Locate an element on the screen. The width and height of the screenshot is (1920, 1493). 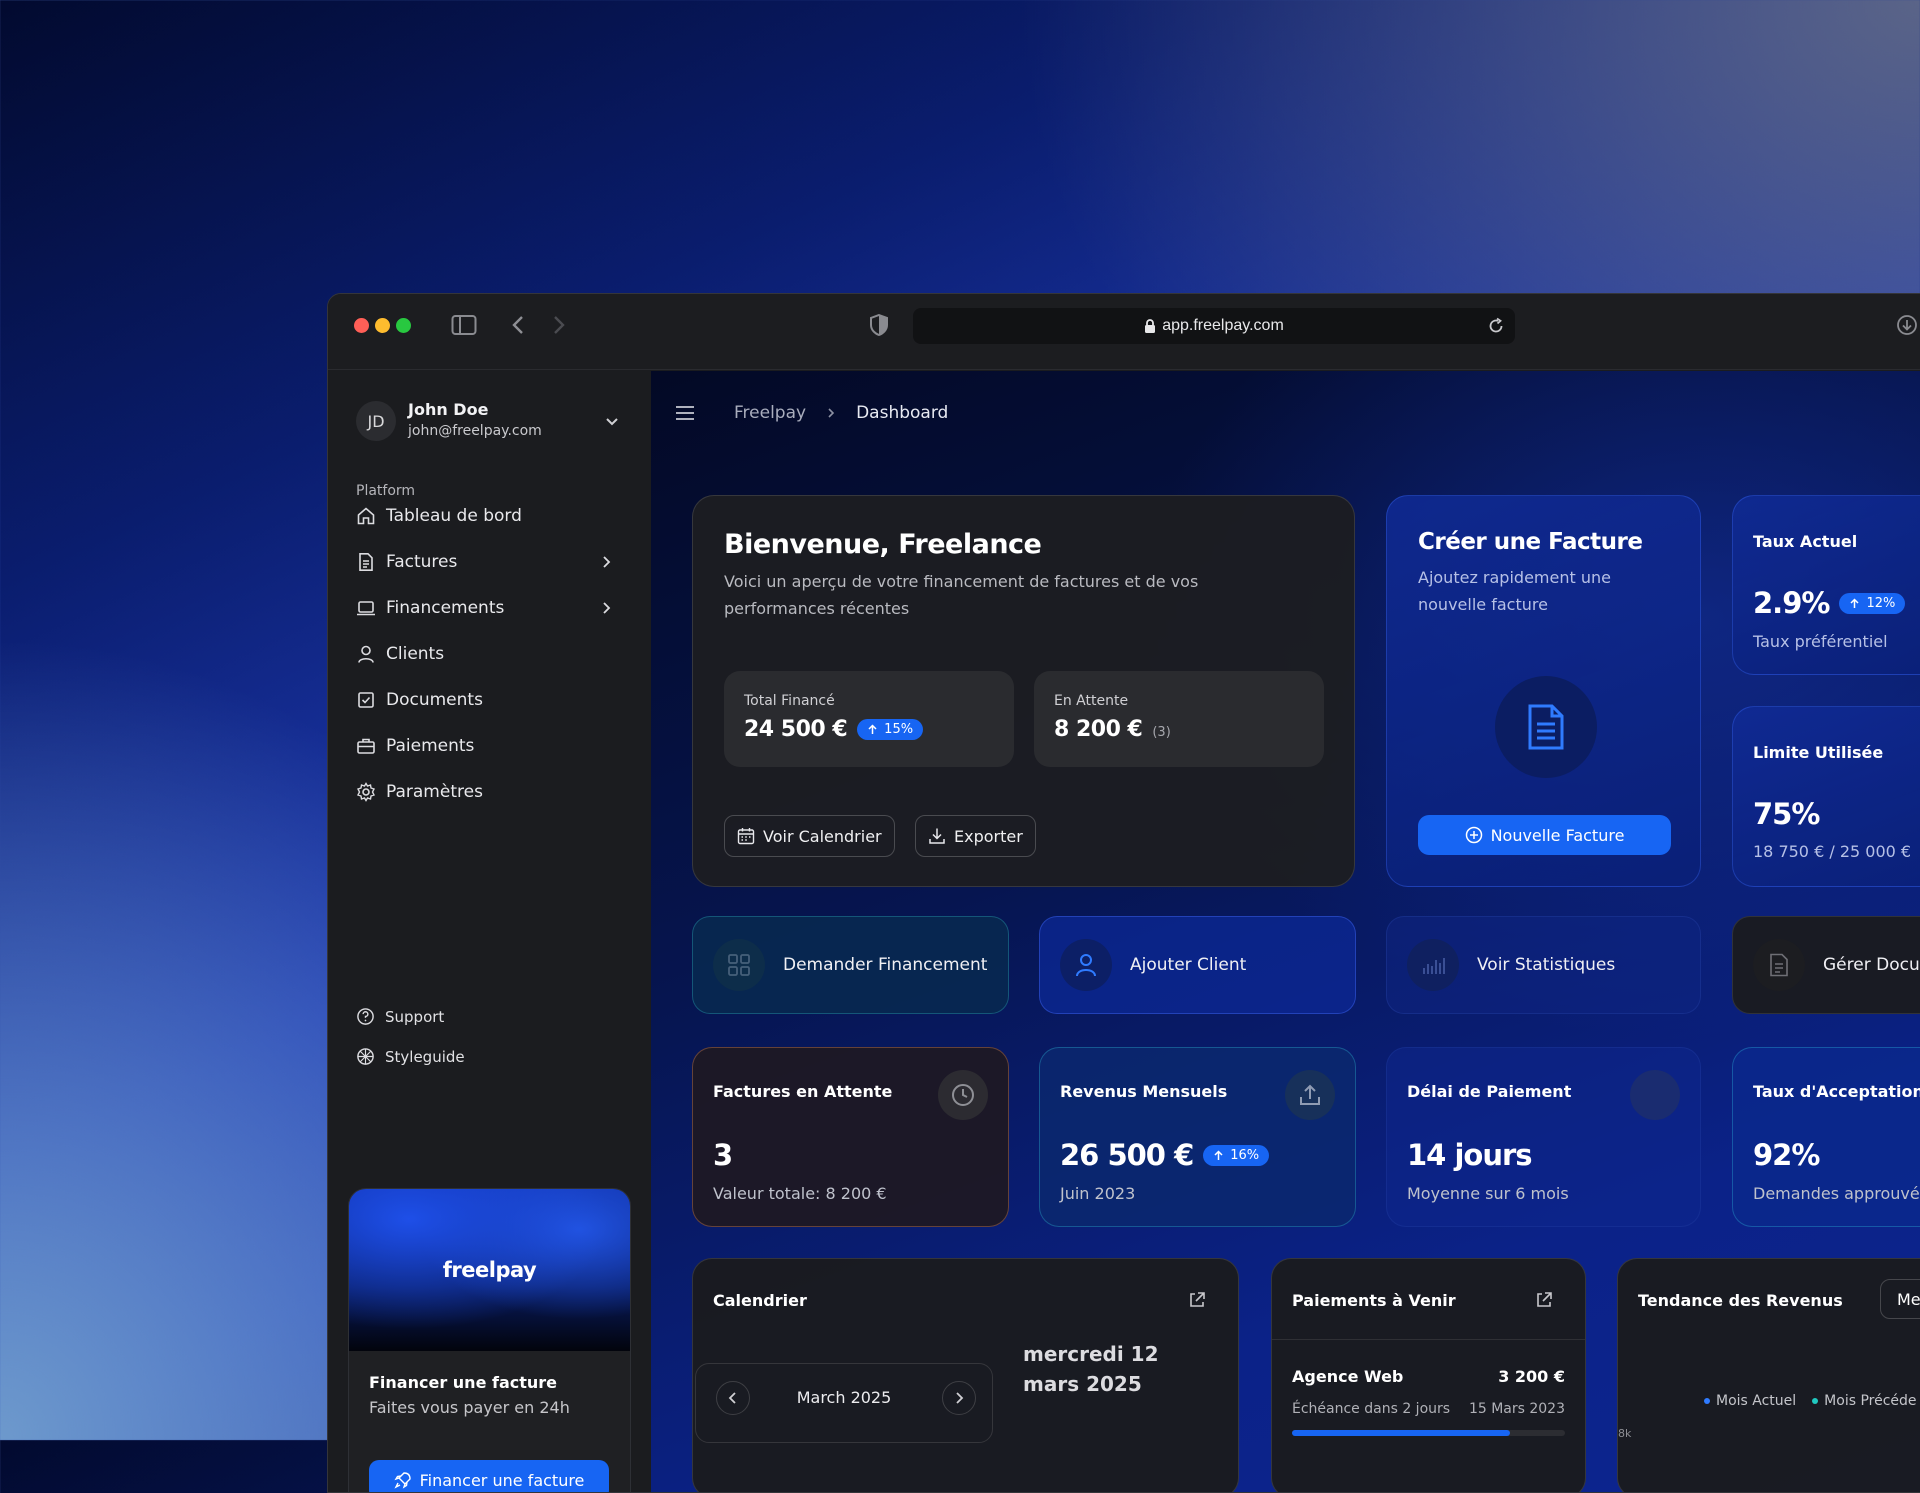
sidebar-item-invoices: Factures is located at coordinates (490, 562).